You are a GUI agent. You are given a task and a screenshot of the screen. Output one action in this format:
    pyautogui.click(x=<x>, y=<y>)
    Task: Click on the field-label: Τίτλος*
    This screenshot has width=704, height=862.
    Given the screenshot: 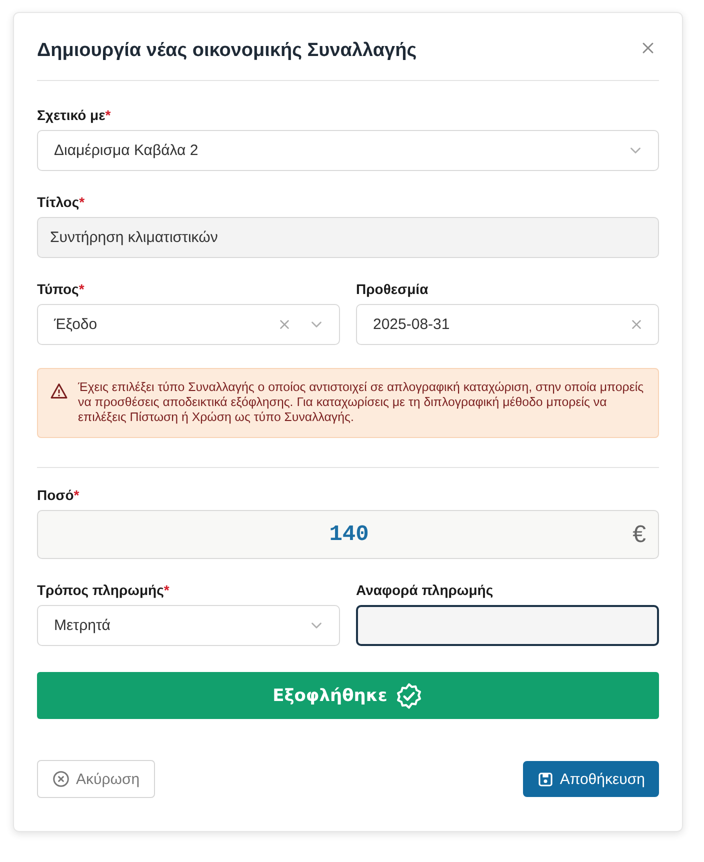 What is the action you would take?
    pyautogui.click(x=61, y=202)
    